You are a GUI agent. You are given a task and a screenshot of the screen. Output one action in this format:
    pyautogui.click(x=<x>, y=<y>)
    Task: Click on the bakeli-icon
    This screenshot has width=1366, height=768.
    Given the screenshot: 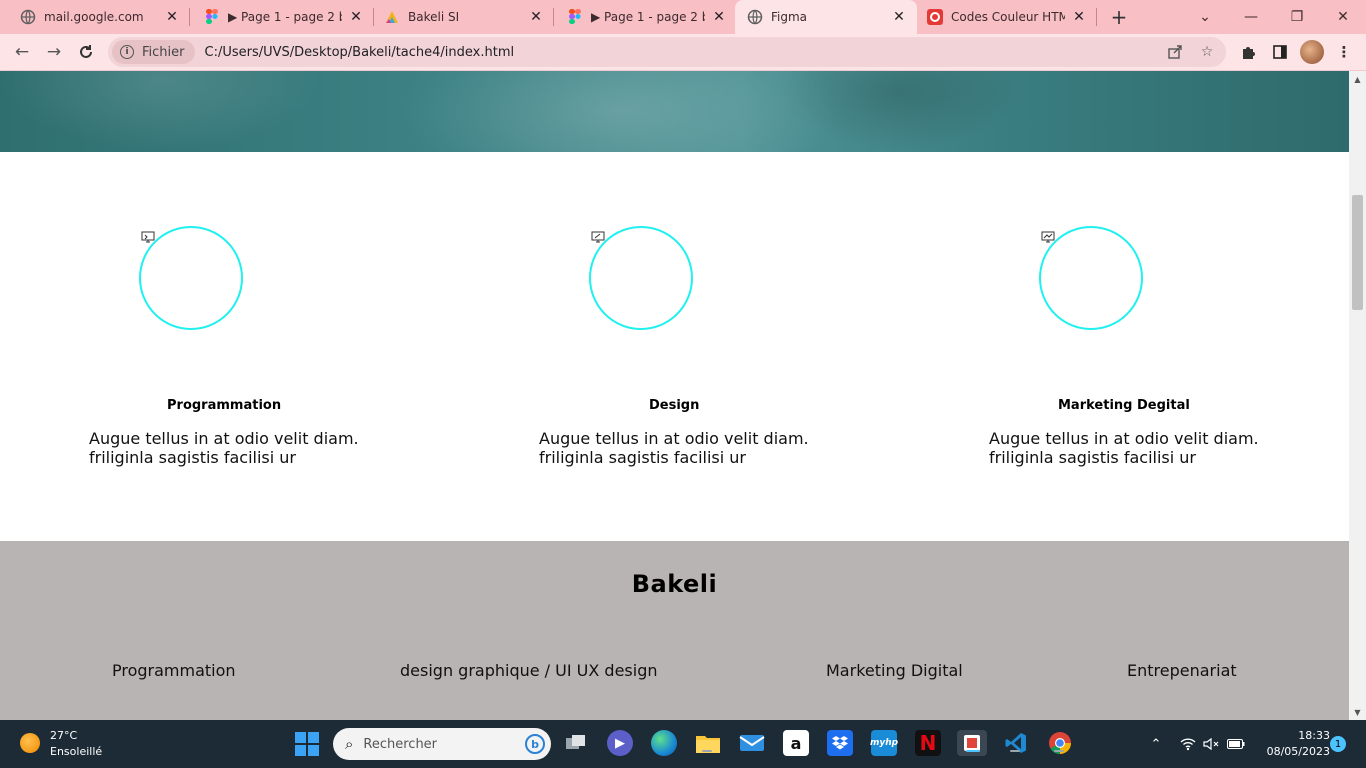 What is the action you would take?
    pyautogui.click(x=392, y=17)
    